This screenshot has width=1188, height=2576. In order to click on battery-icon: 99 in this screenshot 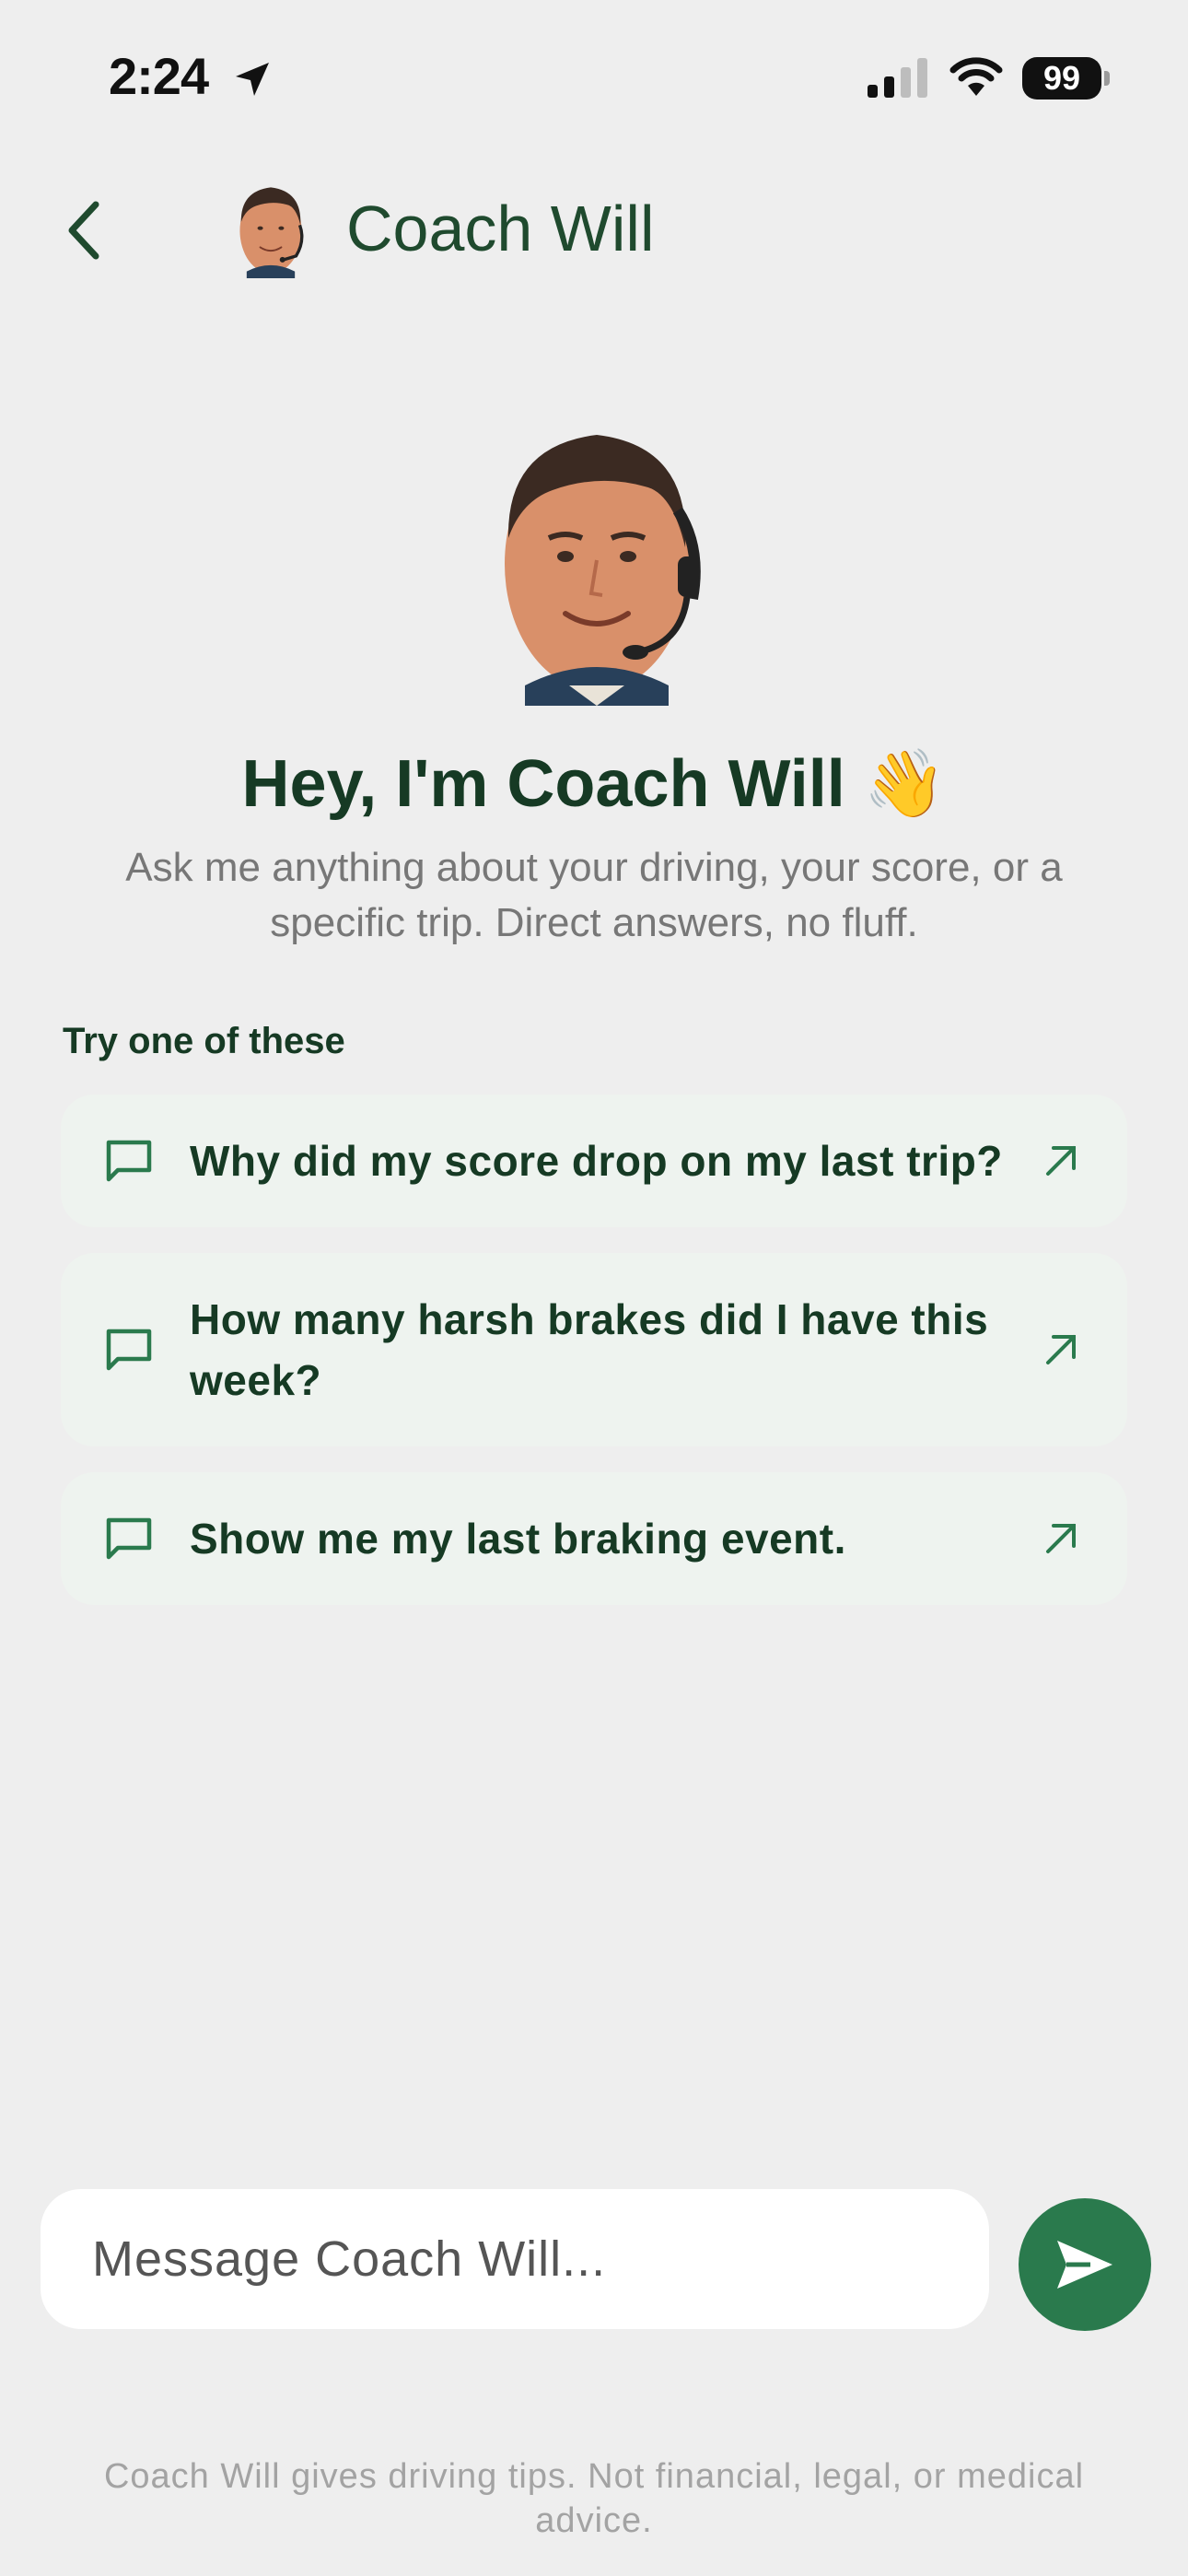, I will do `click(1066, 78)`.